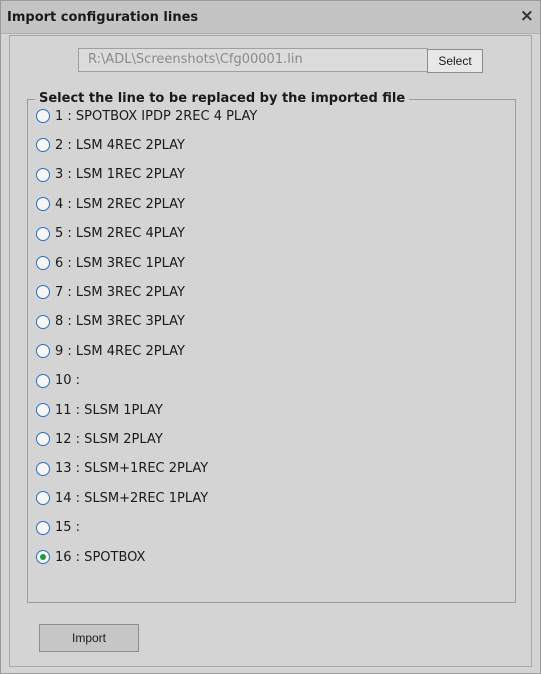  I want to click on radio-option: 15 :, so click(58, 528).